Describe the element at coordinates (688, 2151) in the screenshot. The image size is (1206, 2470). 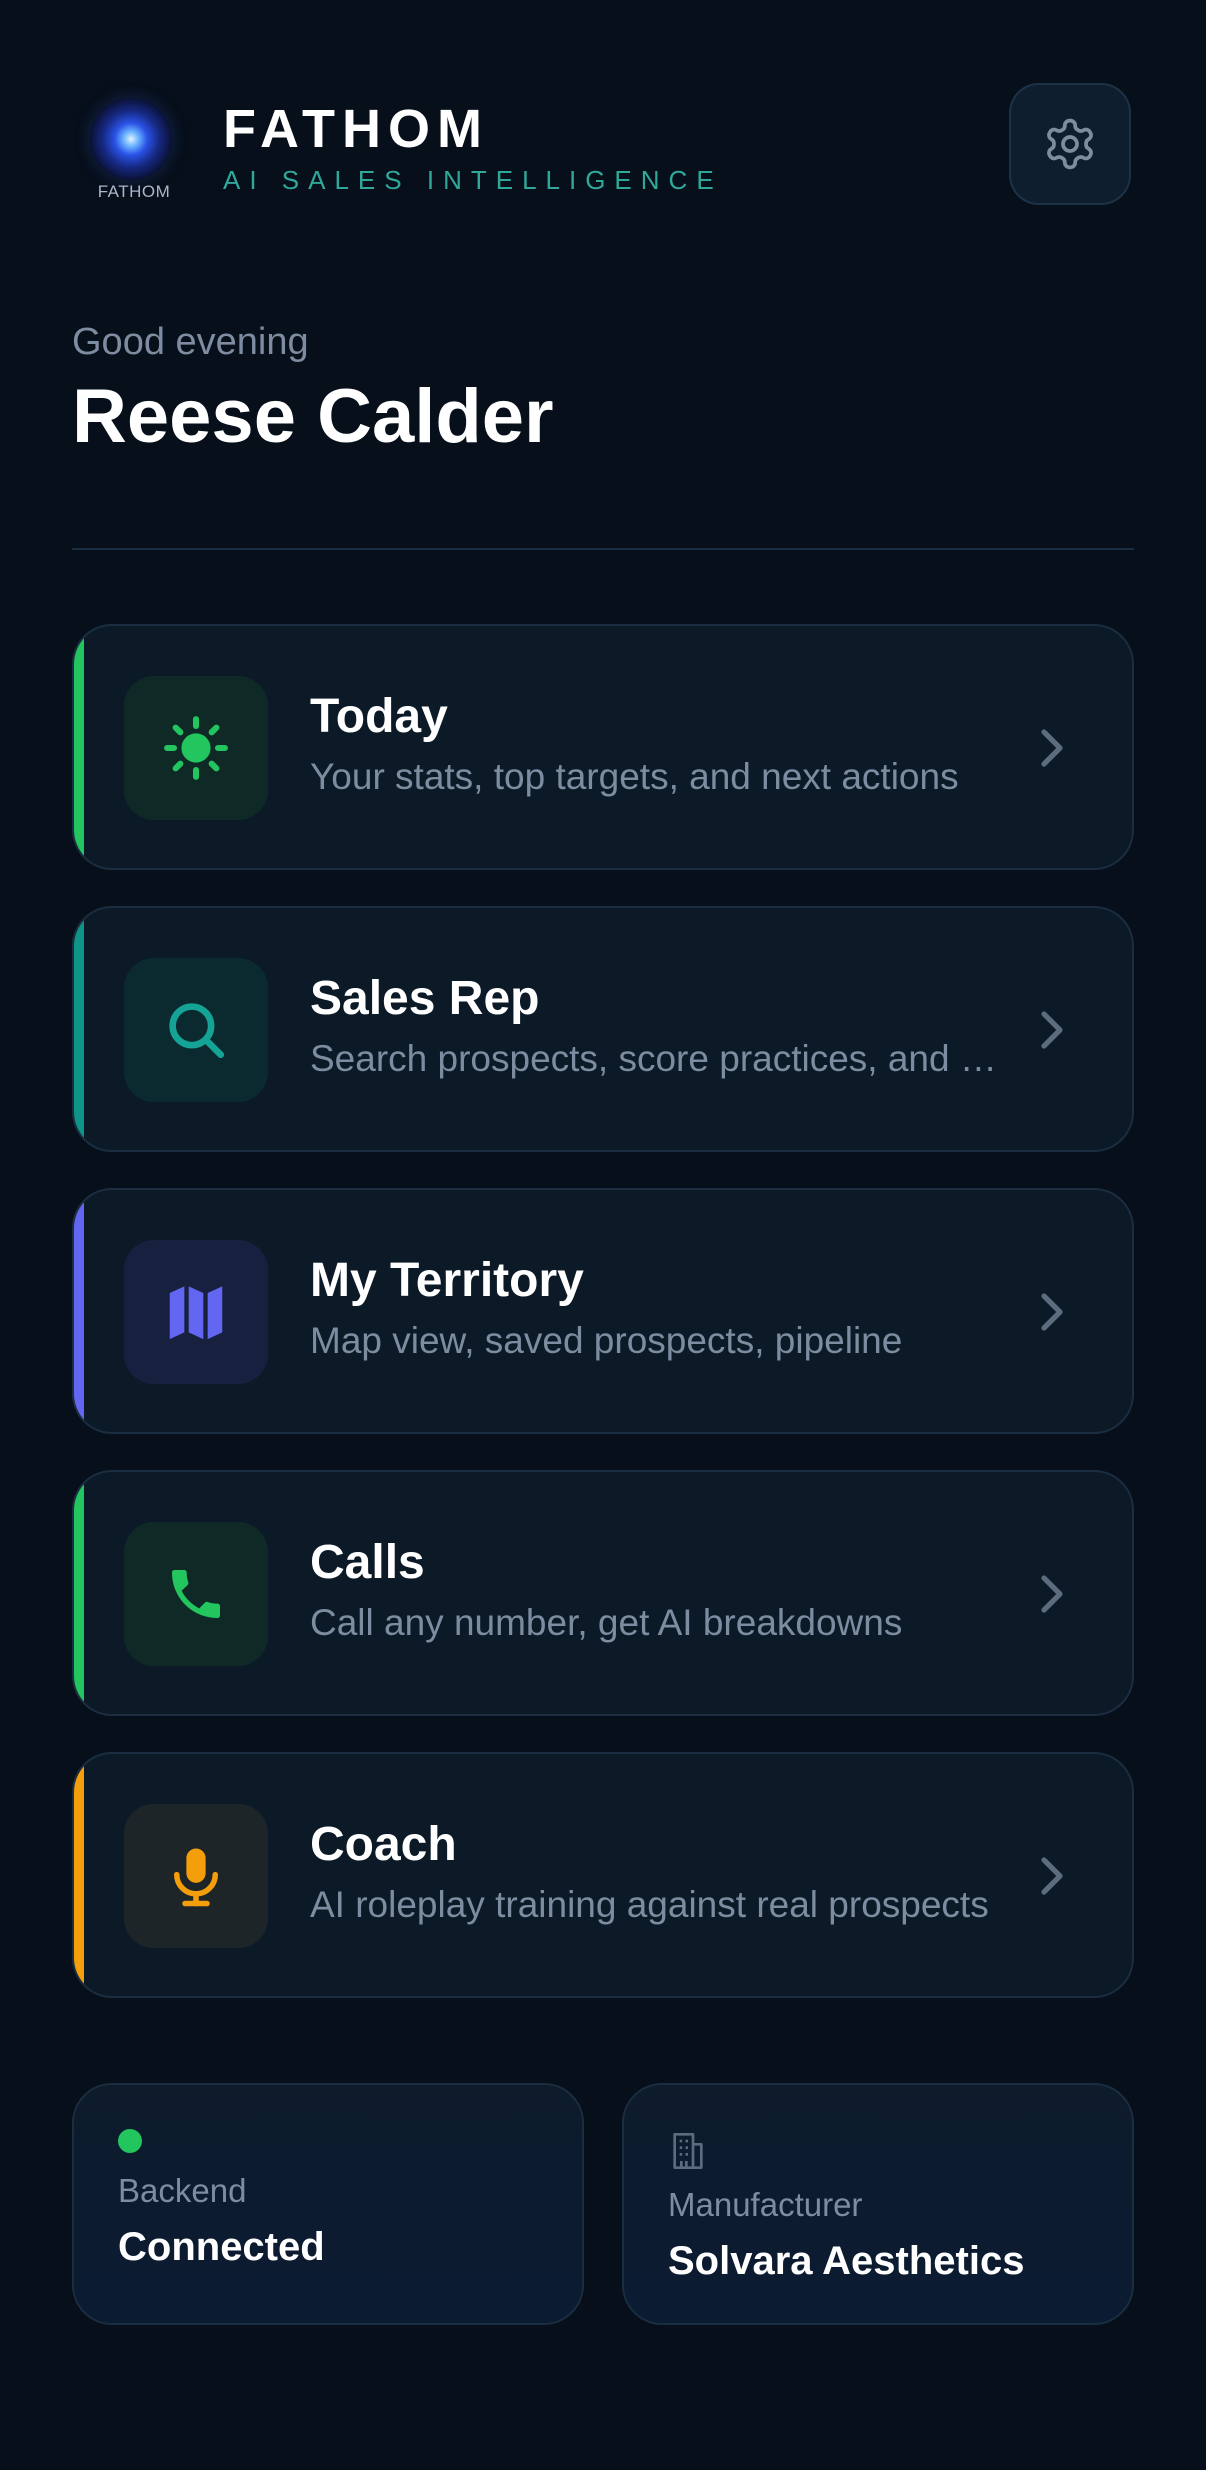
I see `building-icon` at that location.